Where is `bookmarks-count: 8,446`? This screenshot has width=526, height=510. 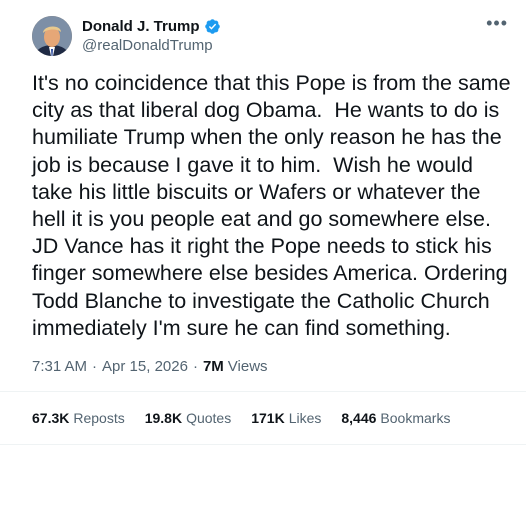
bookmarks-count: 8,446 is located at coordinates (359, 418).